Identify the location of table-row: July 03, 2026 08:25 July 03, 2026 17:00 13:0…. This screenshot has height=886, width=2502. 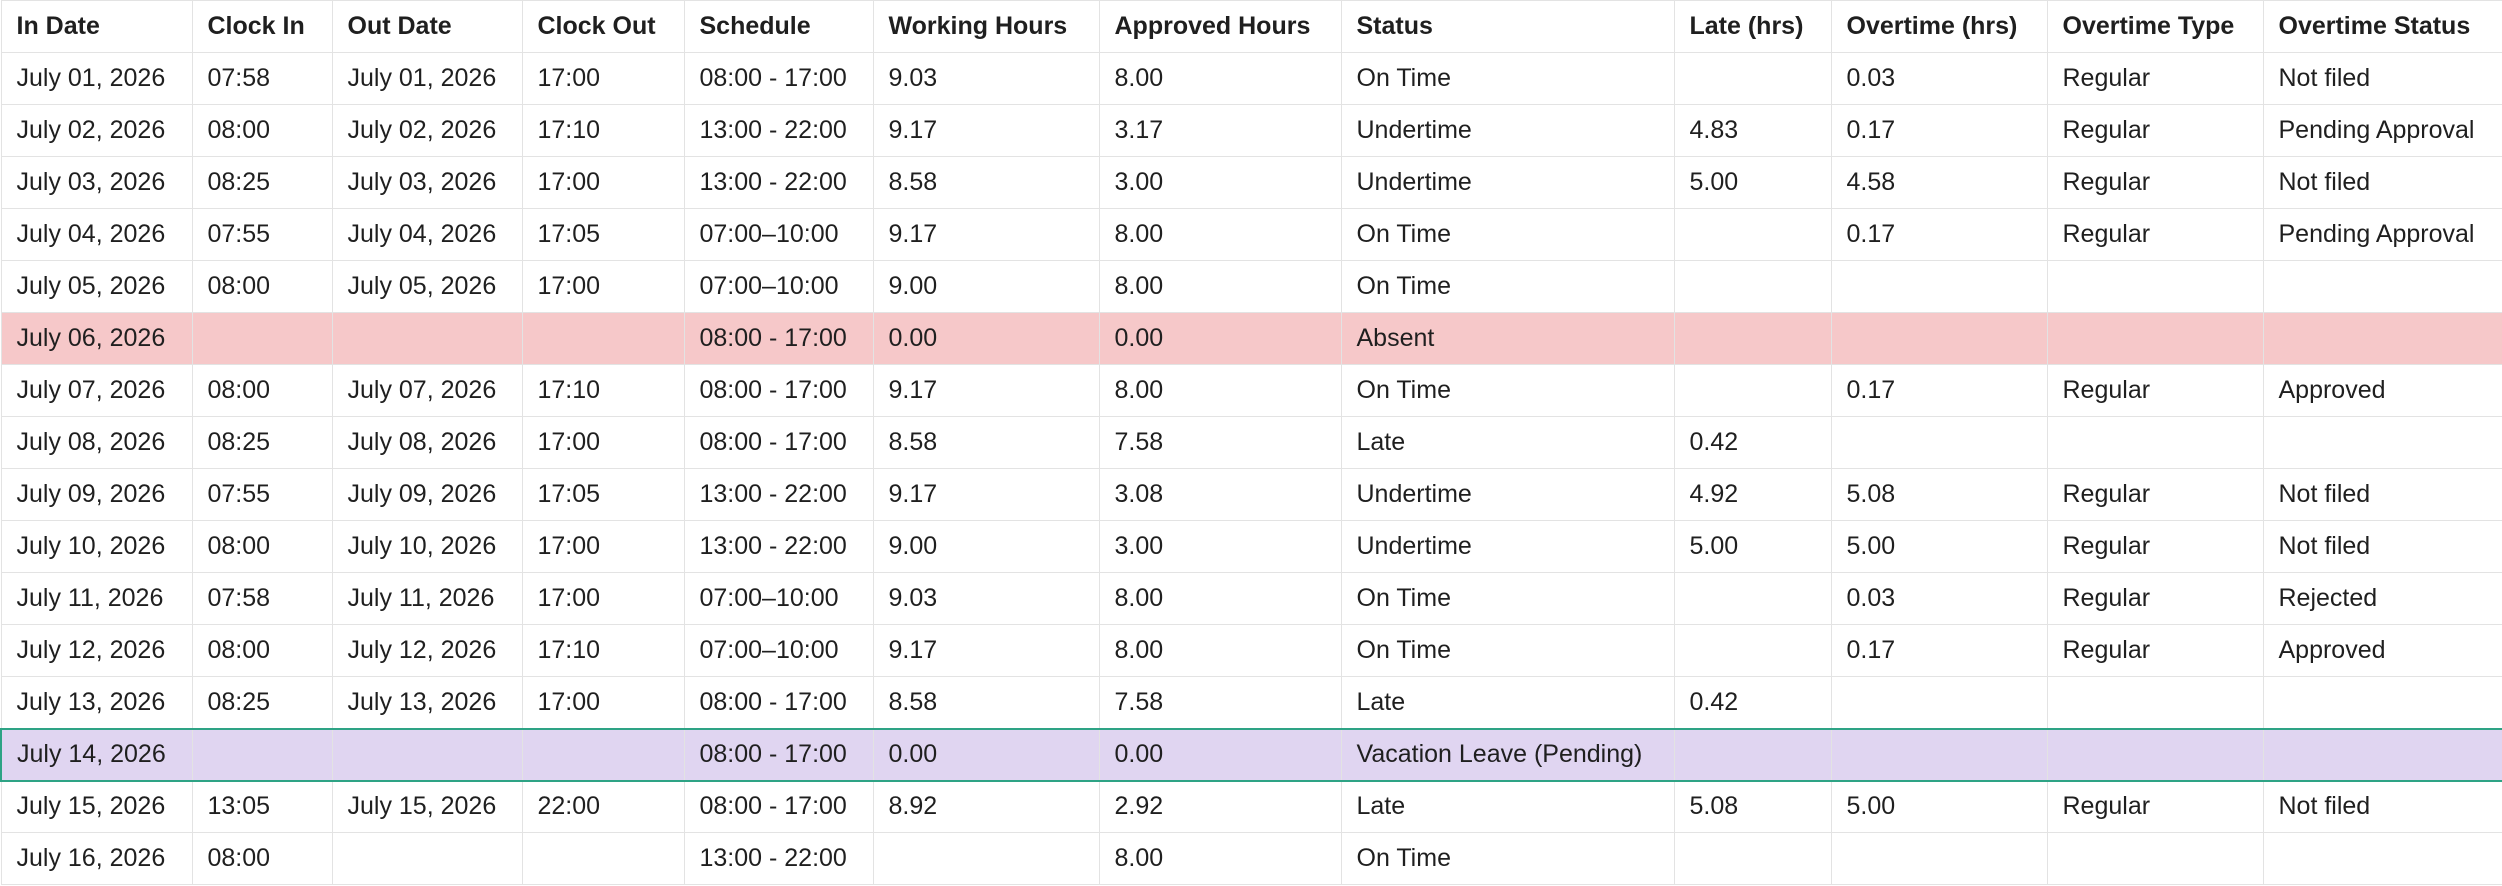
(1251, 182).